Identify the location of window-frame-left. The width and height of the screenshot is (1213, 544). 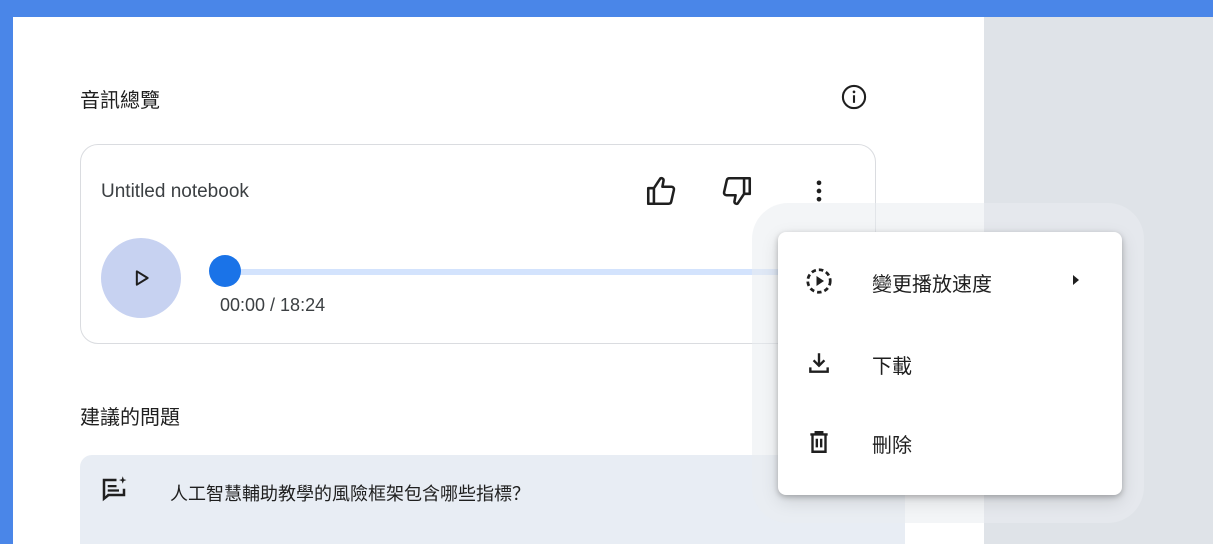
(6, 272).